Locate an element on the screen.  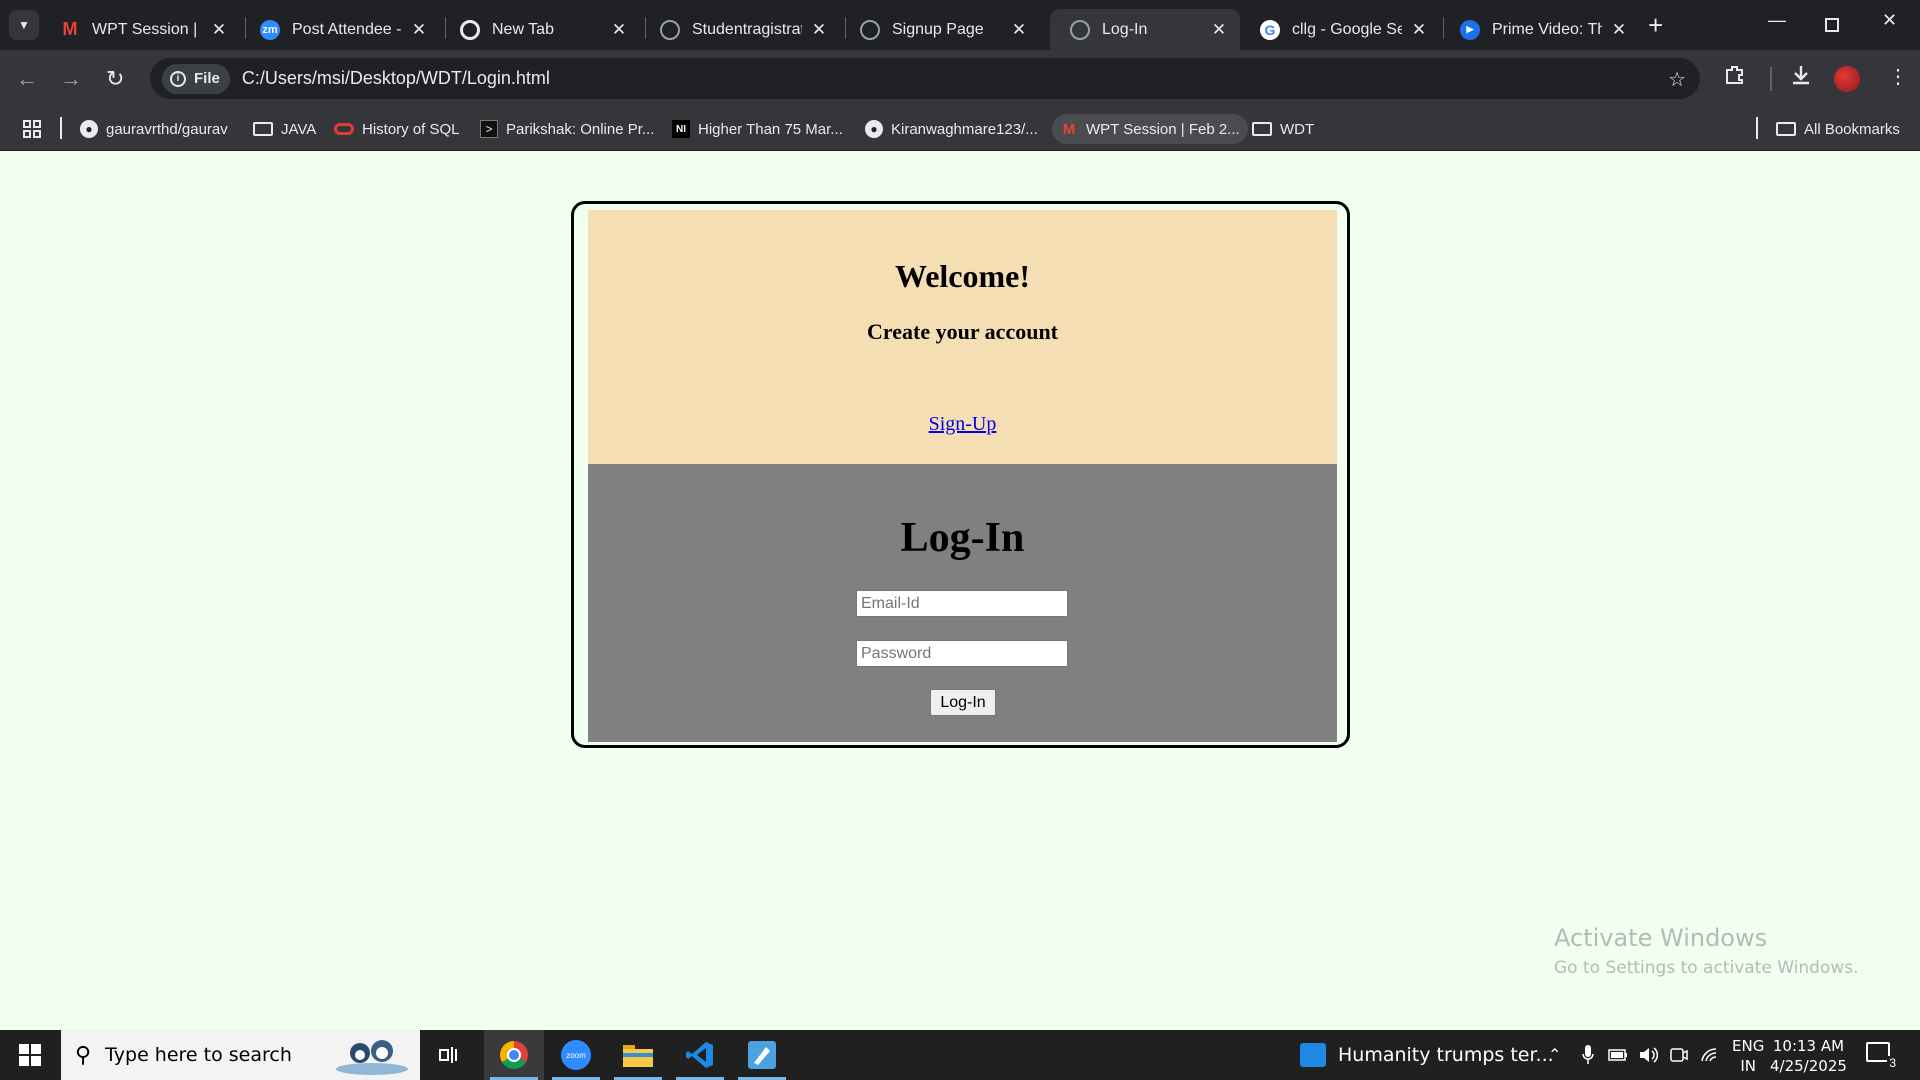
battery-icon is located at coordinates (1618, 1055).